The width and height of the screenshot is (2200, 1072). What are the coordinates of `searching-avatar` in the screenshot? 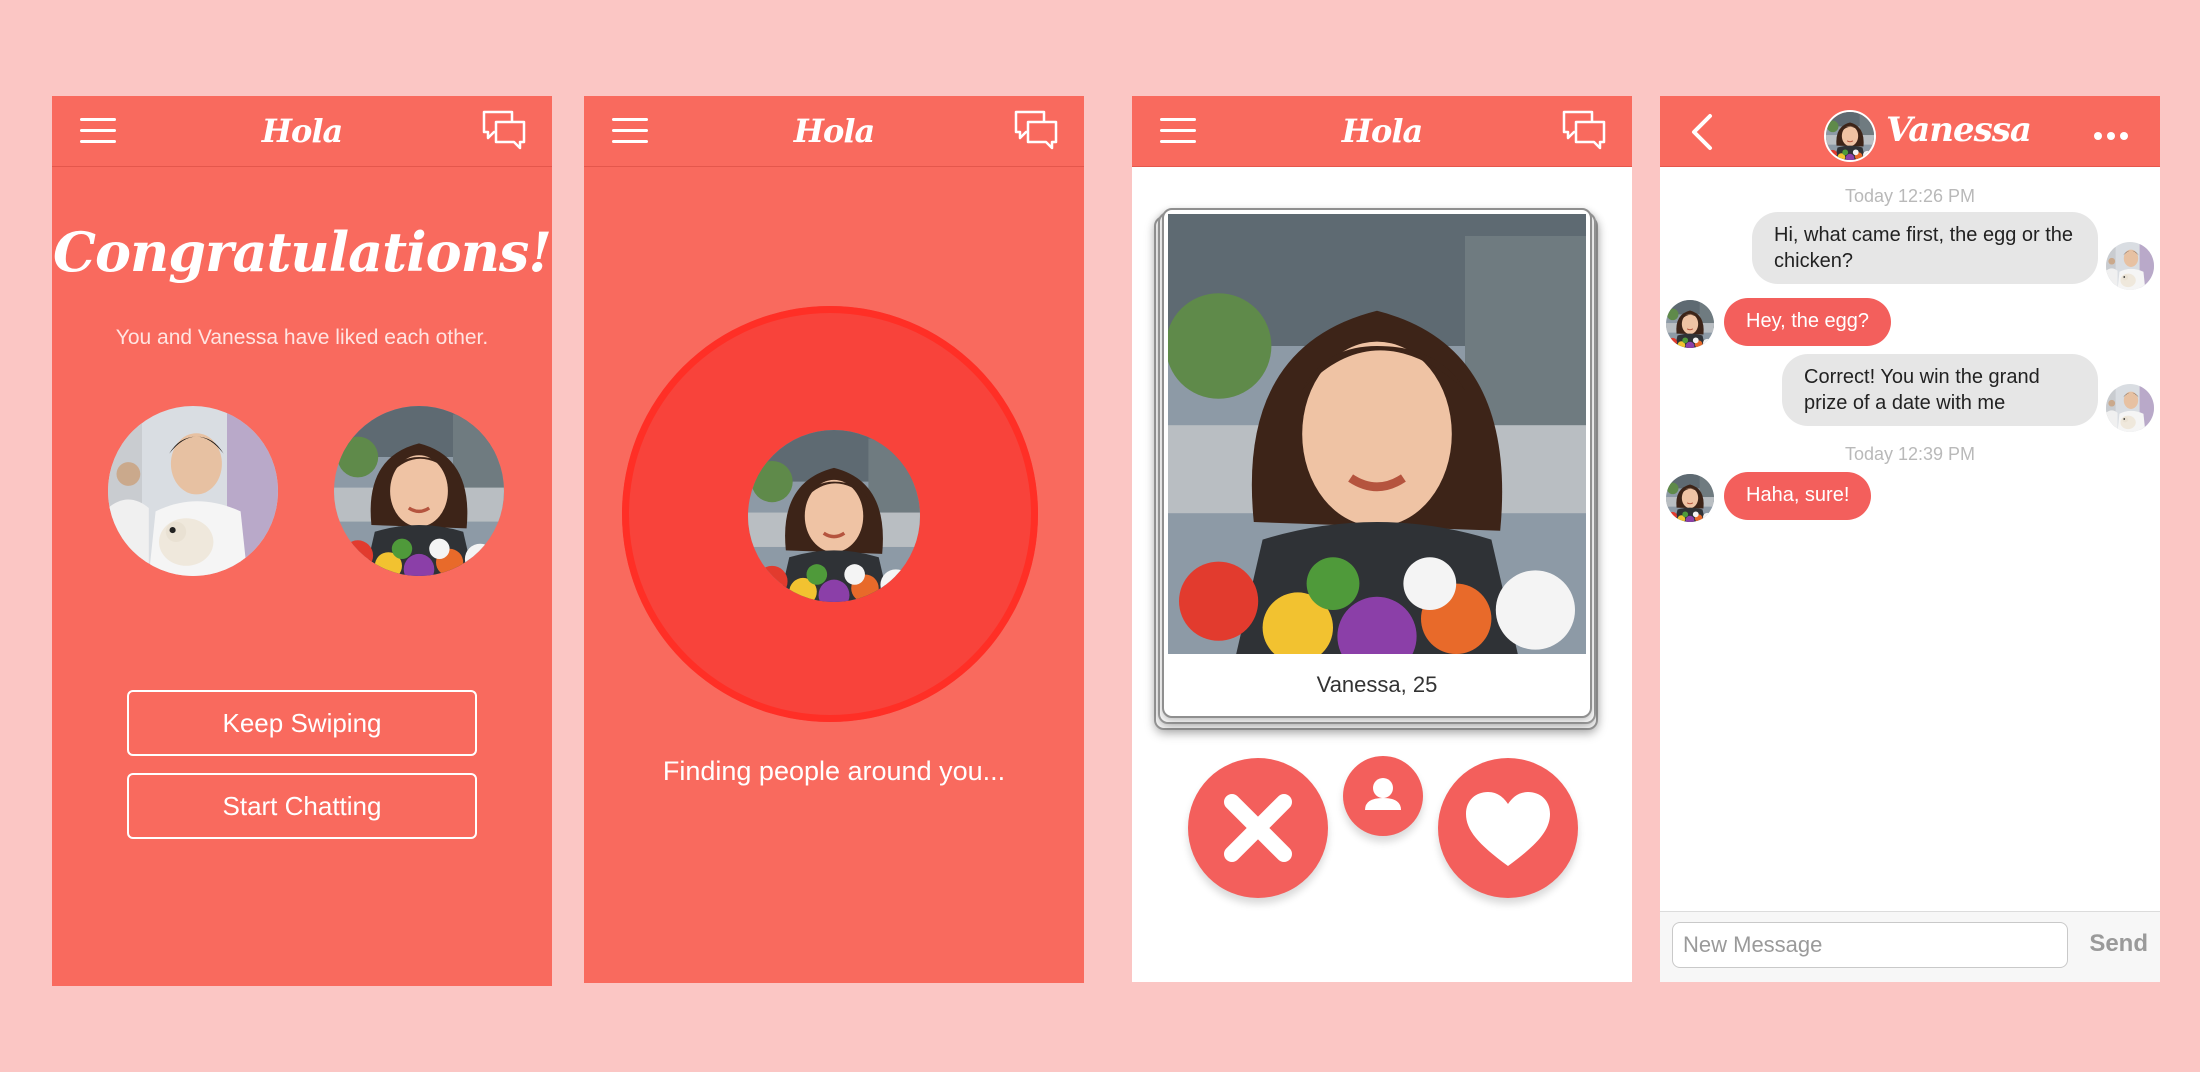 It's located at (834, 516).